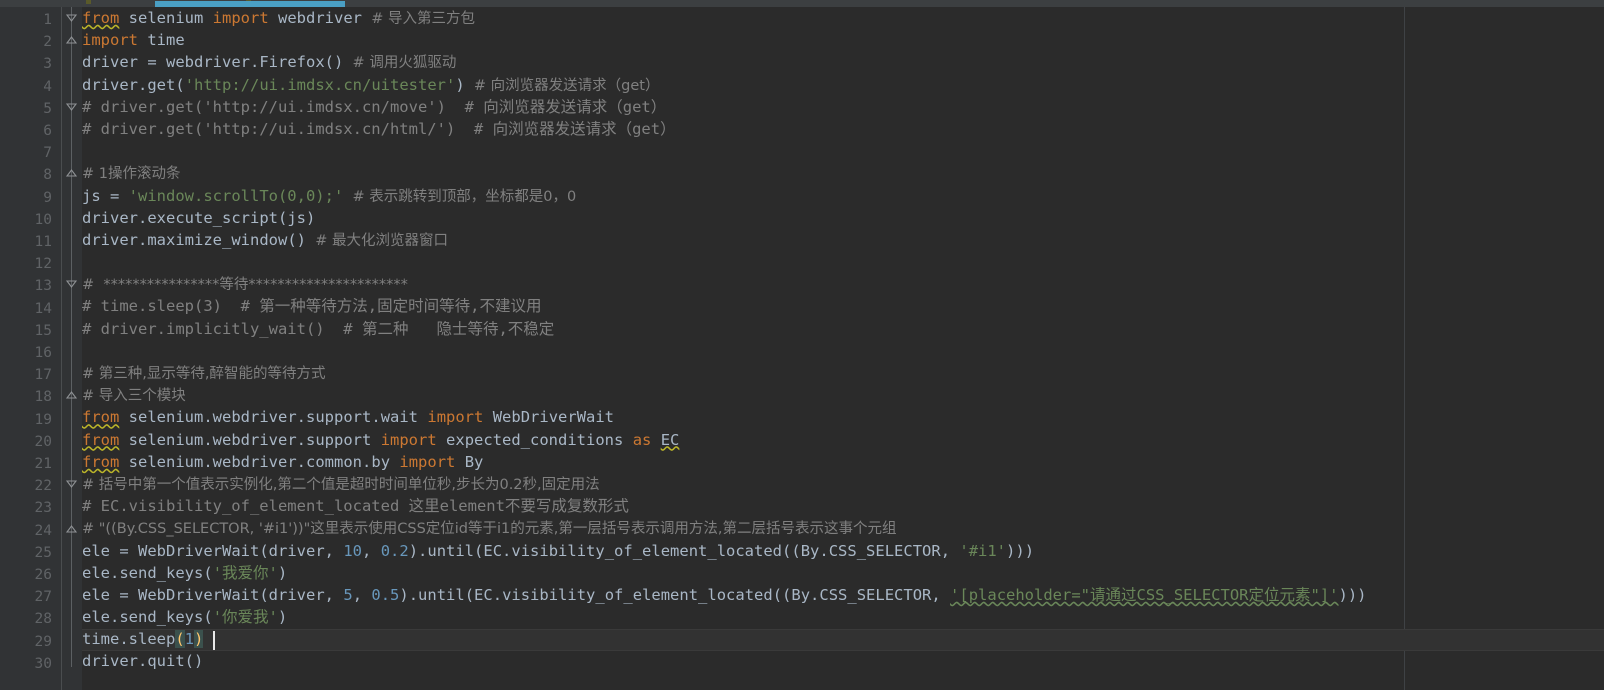 The image size is (1604, 690). Describe the element at coordinates (27, 353) in the screenshot. I see `line-number: 16` at that location.